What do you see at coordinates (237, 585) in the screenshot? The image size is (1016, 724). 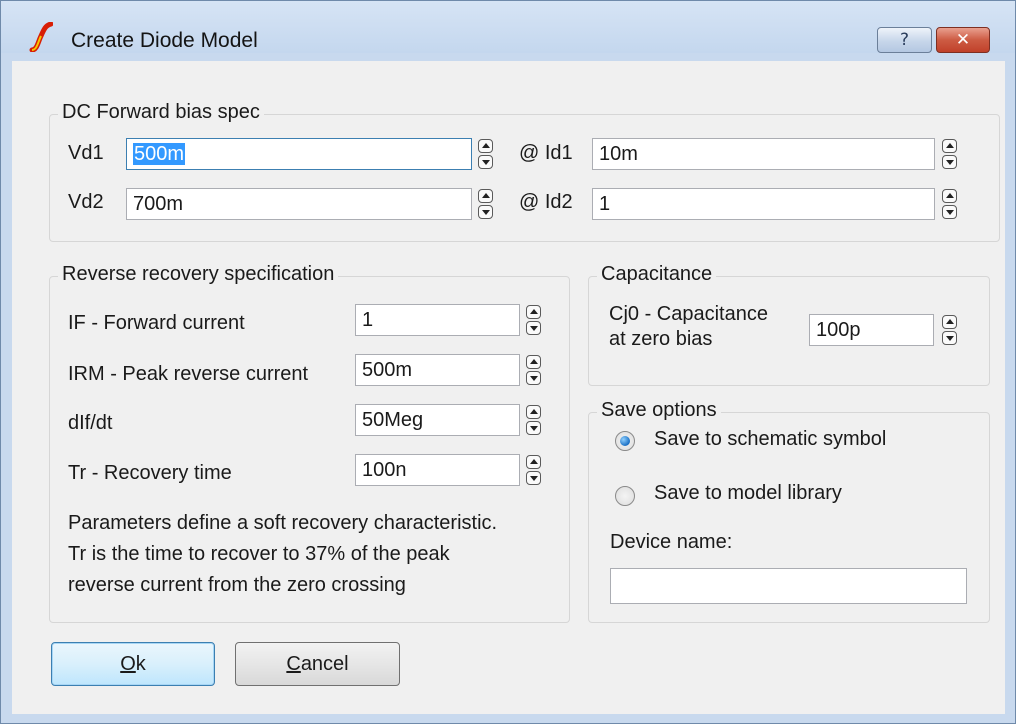 I see `recovery-help-line-3: reverse current from the zero crossing` at bounding box center [237, 585].